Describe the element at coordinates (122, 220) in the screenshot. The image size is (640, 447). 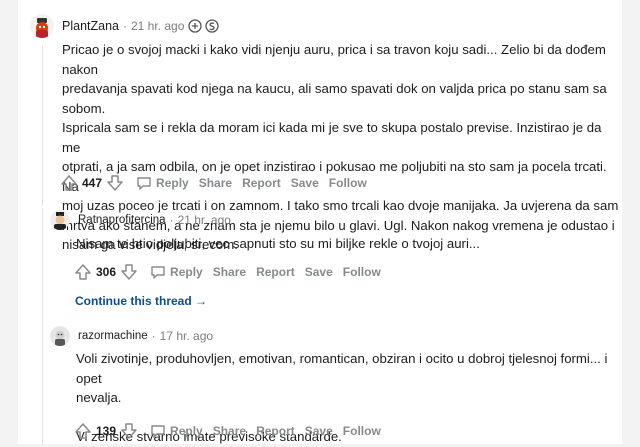
I see `username: Ratnaprofitercina` at that location.